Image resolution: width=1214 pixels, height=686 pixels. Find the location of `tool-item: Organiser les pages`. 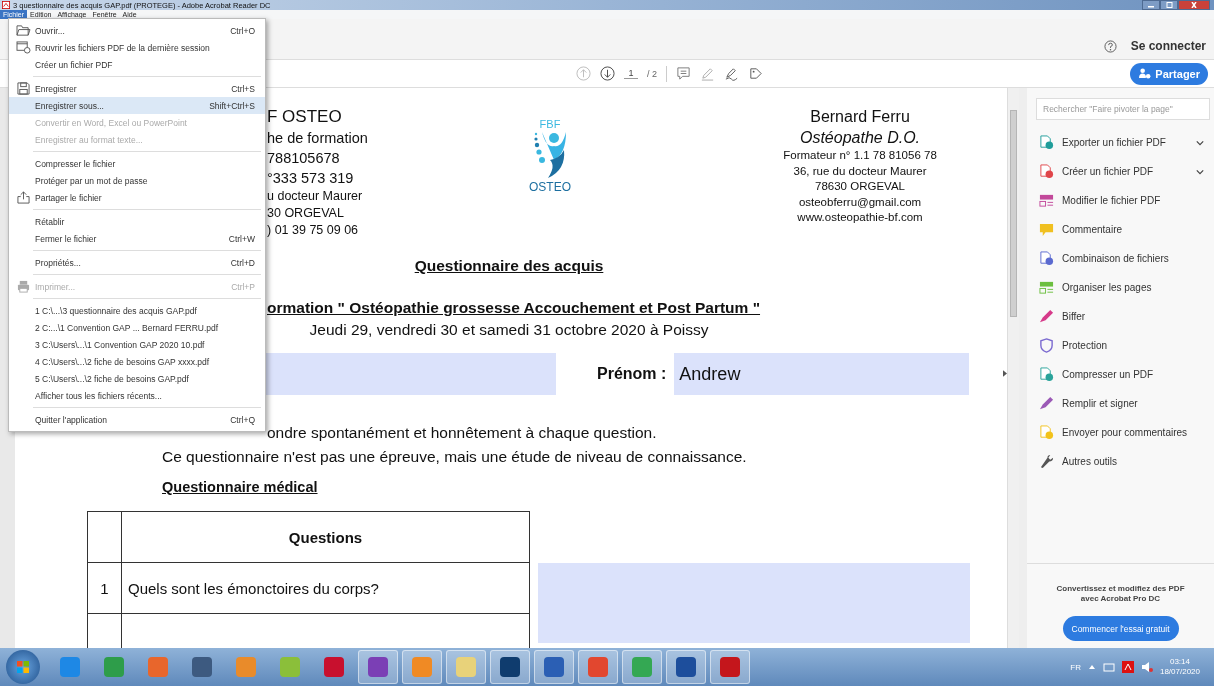

tool-item: Organiser les pages is located at coordinates (1120, 287).